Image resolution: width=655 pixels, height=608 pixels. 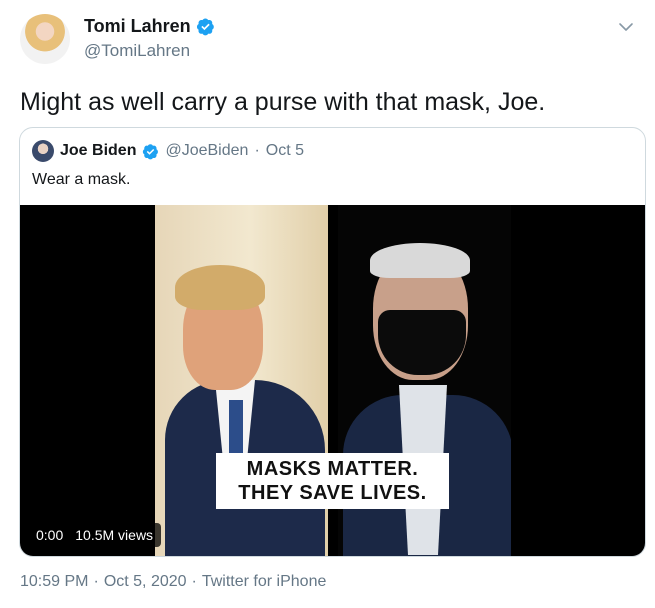 What do you see at coordinates (45, 39) in the screenshot?
I see `author-avatar` at bounding box center [45, 39].